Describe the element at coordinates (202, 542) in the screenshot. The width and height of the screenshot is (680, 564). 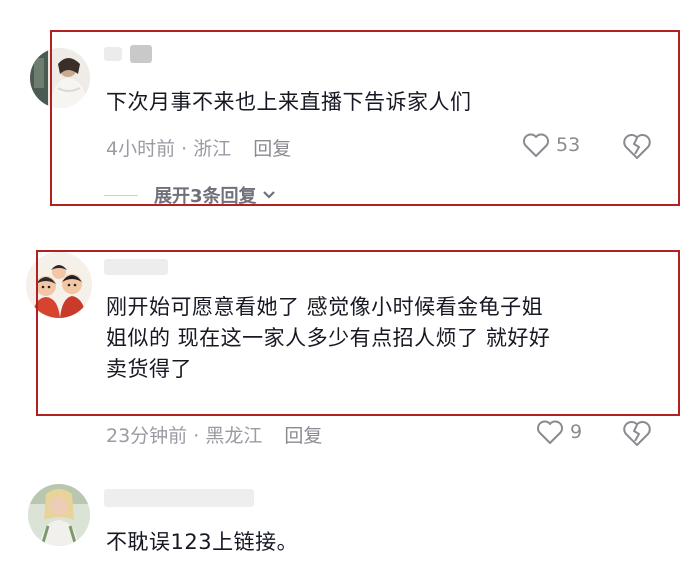
I see `comment-text: 不耽误123上链接。` at that location.